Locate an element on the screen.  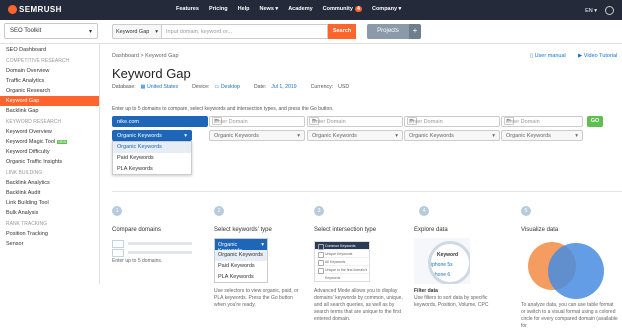
illustration-swatch is located at coordinates (118, 253).